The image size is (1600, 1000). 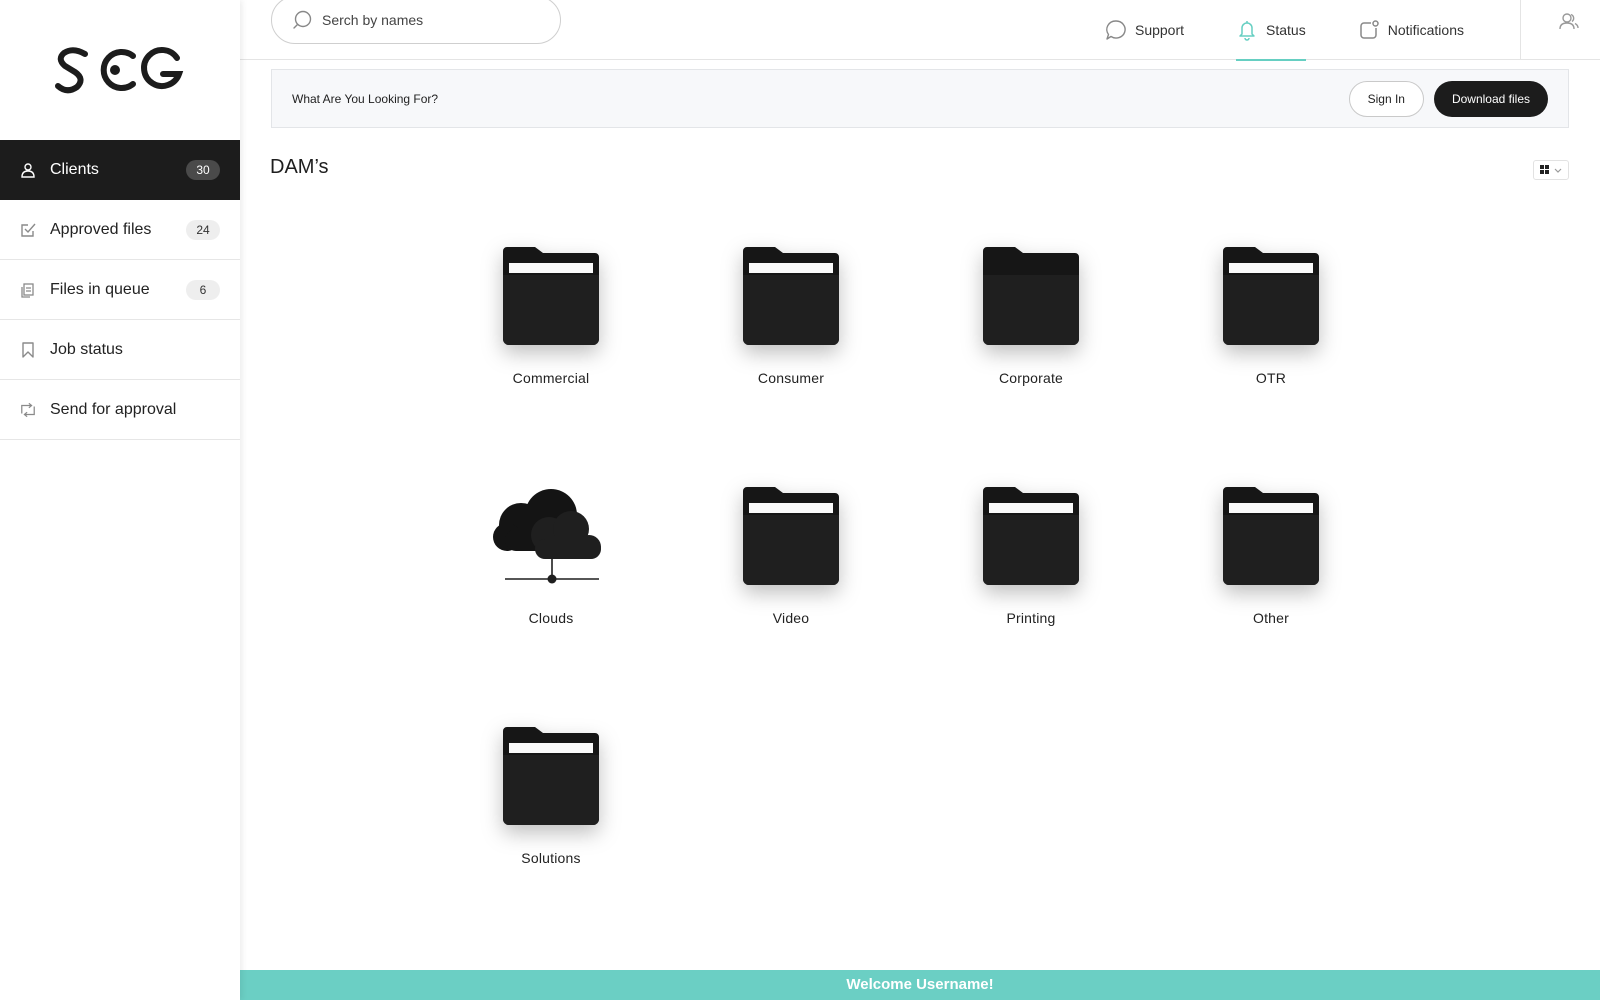 I want to click on tile-otr: OTR, so click(x=1271, y=345).